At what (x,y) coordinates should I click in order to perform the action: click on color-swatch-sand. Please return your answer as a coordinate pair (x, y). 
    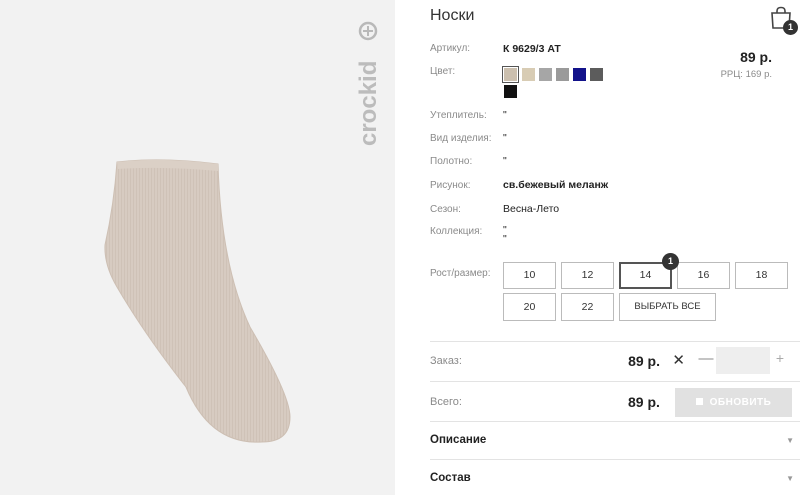
    Looking at the image, I should click on (528, 74).